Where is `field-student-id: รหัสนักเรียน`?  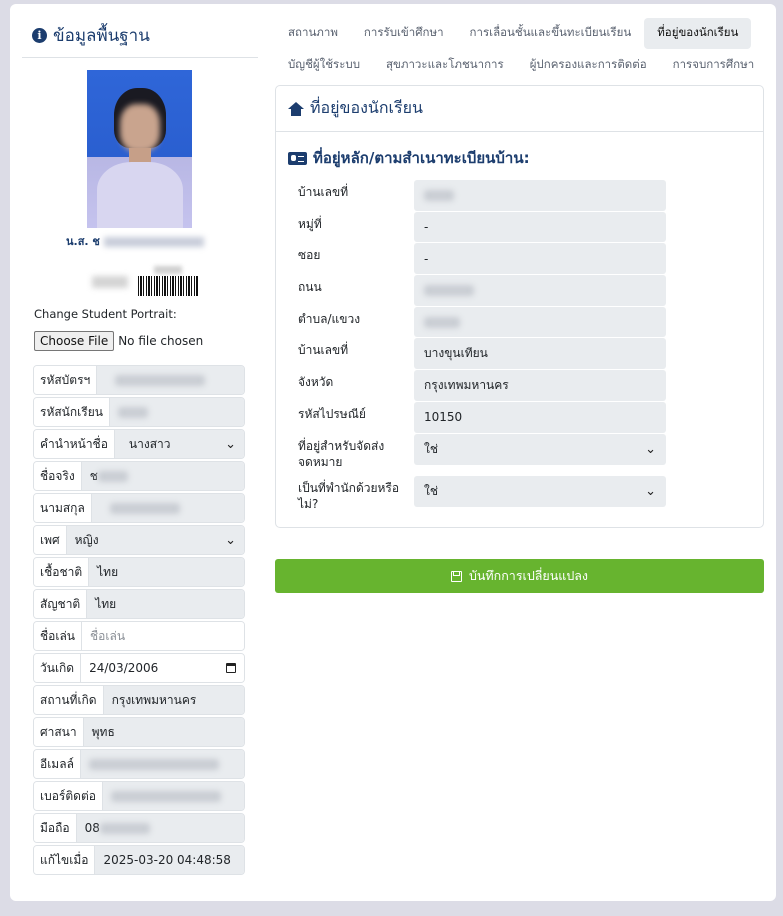 field-student-id: รหัสนักเรียน is located at coordinates (139, 412).